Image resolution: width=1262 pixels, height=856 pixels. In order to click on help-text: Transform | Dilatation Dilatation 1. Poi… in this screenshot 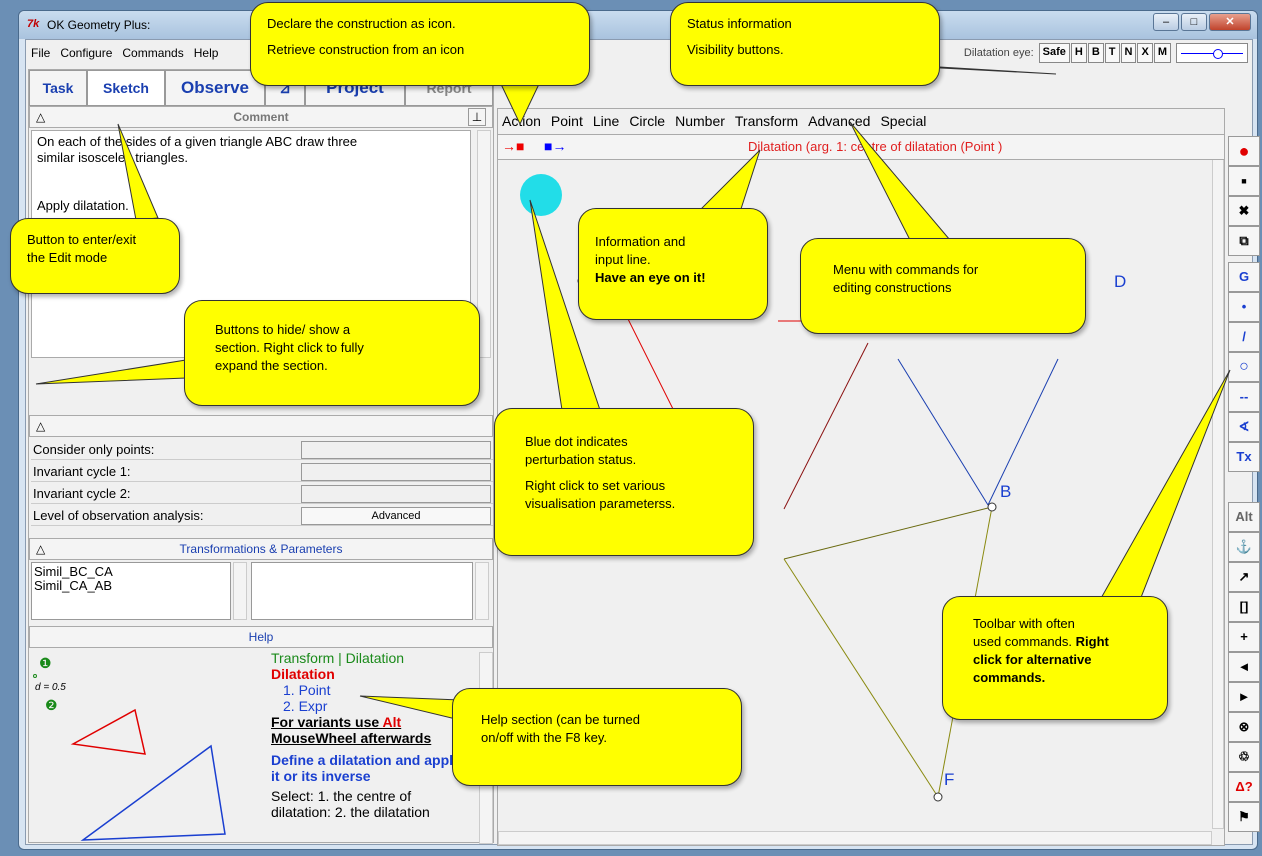, I will do `click(369, 735)`.